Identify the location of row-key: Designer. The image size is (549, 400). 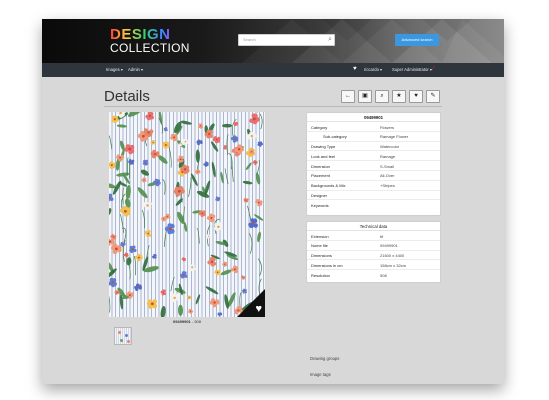
(319, 196).